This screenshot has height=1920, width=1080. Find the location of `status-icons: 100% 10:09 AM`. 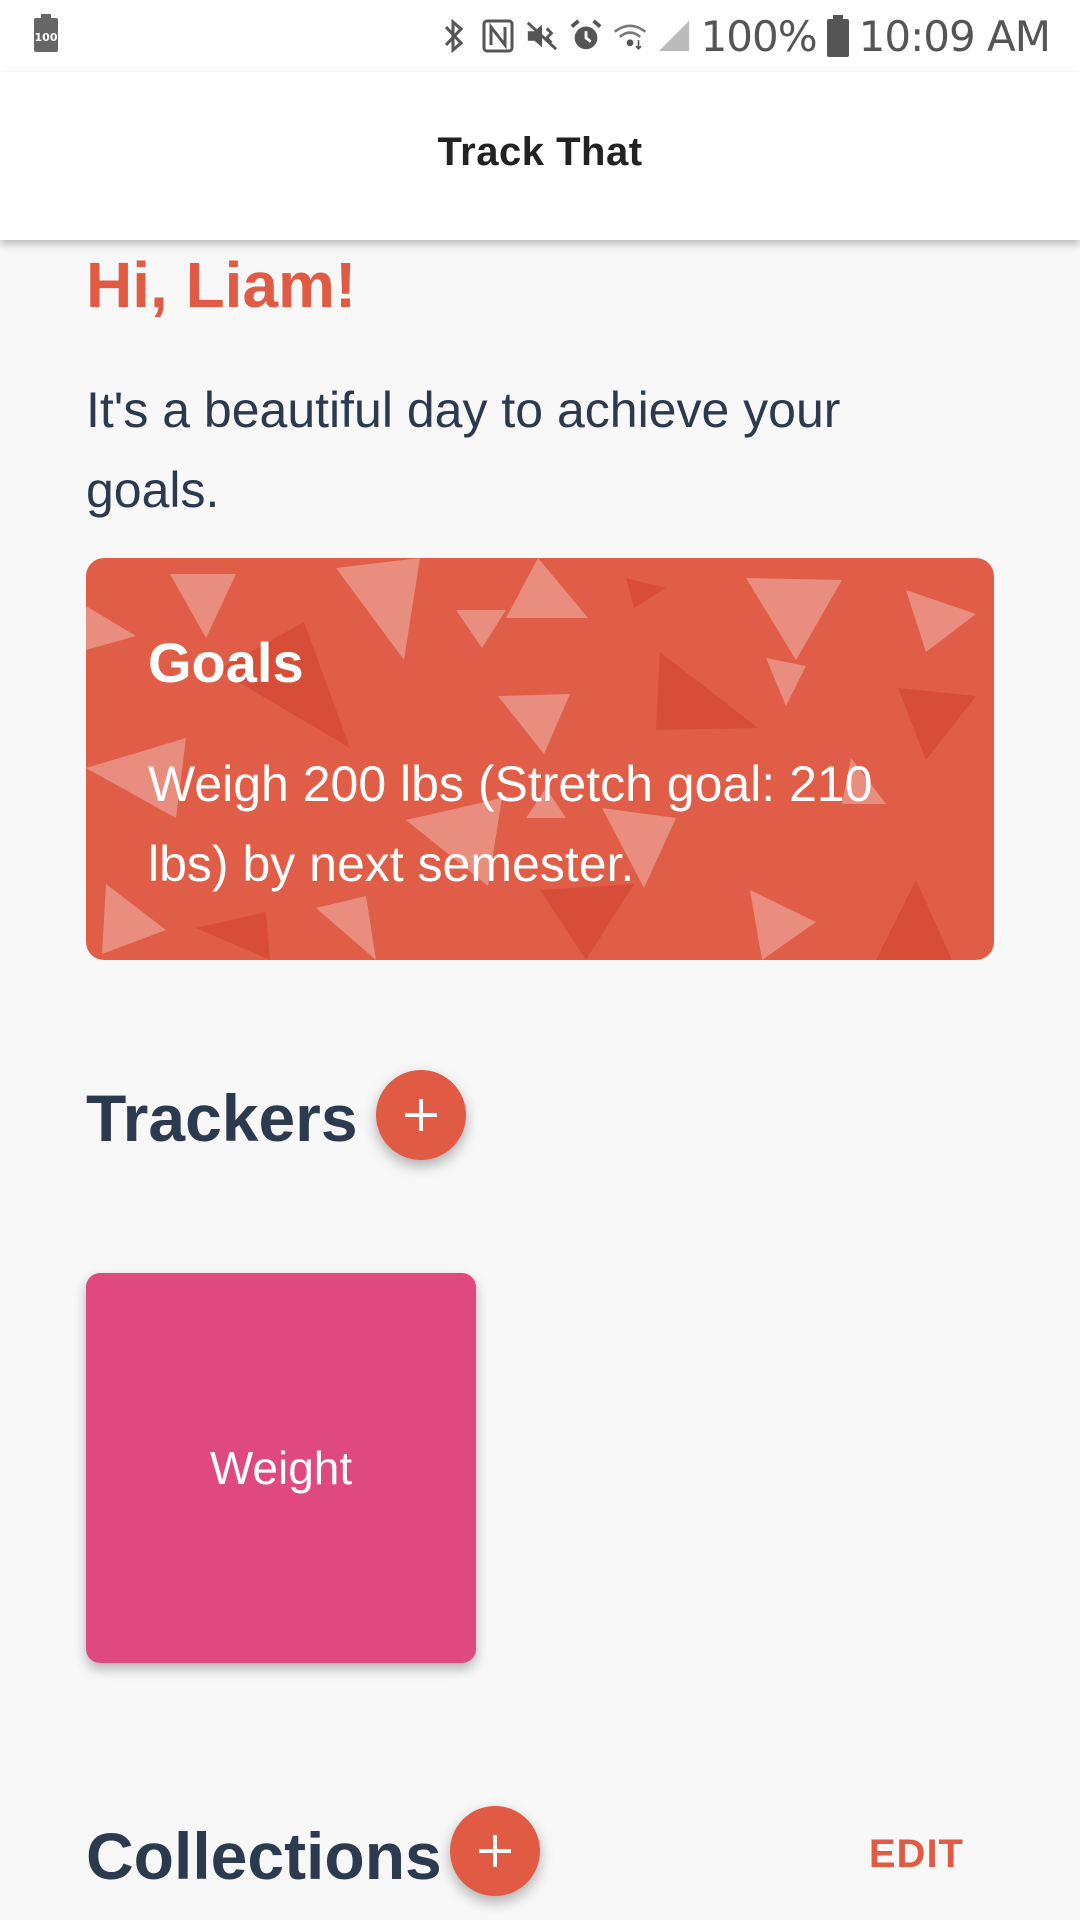

status-icons: 100% 10:09 AM is located at coordinates (744, 36).